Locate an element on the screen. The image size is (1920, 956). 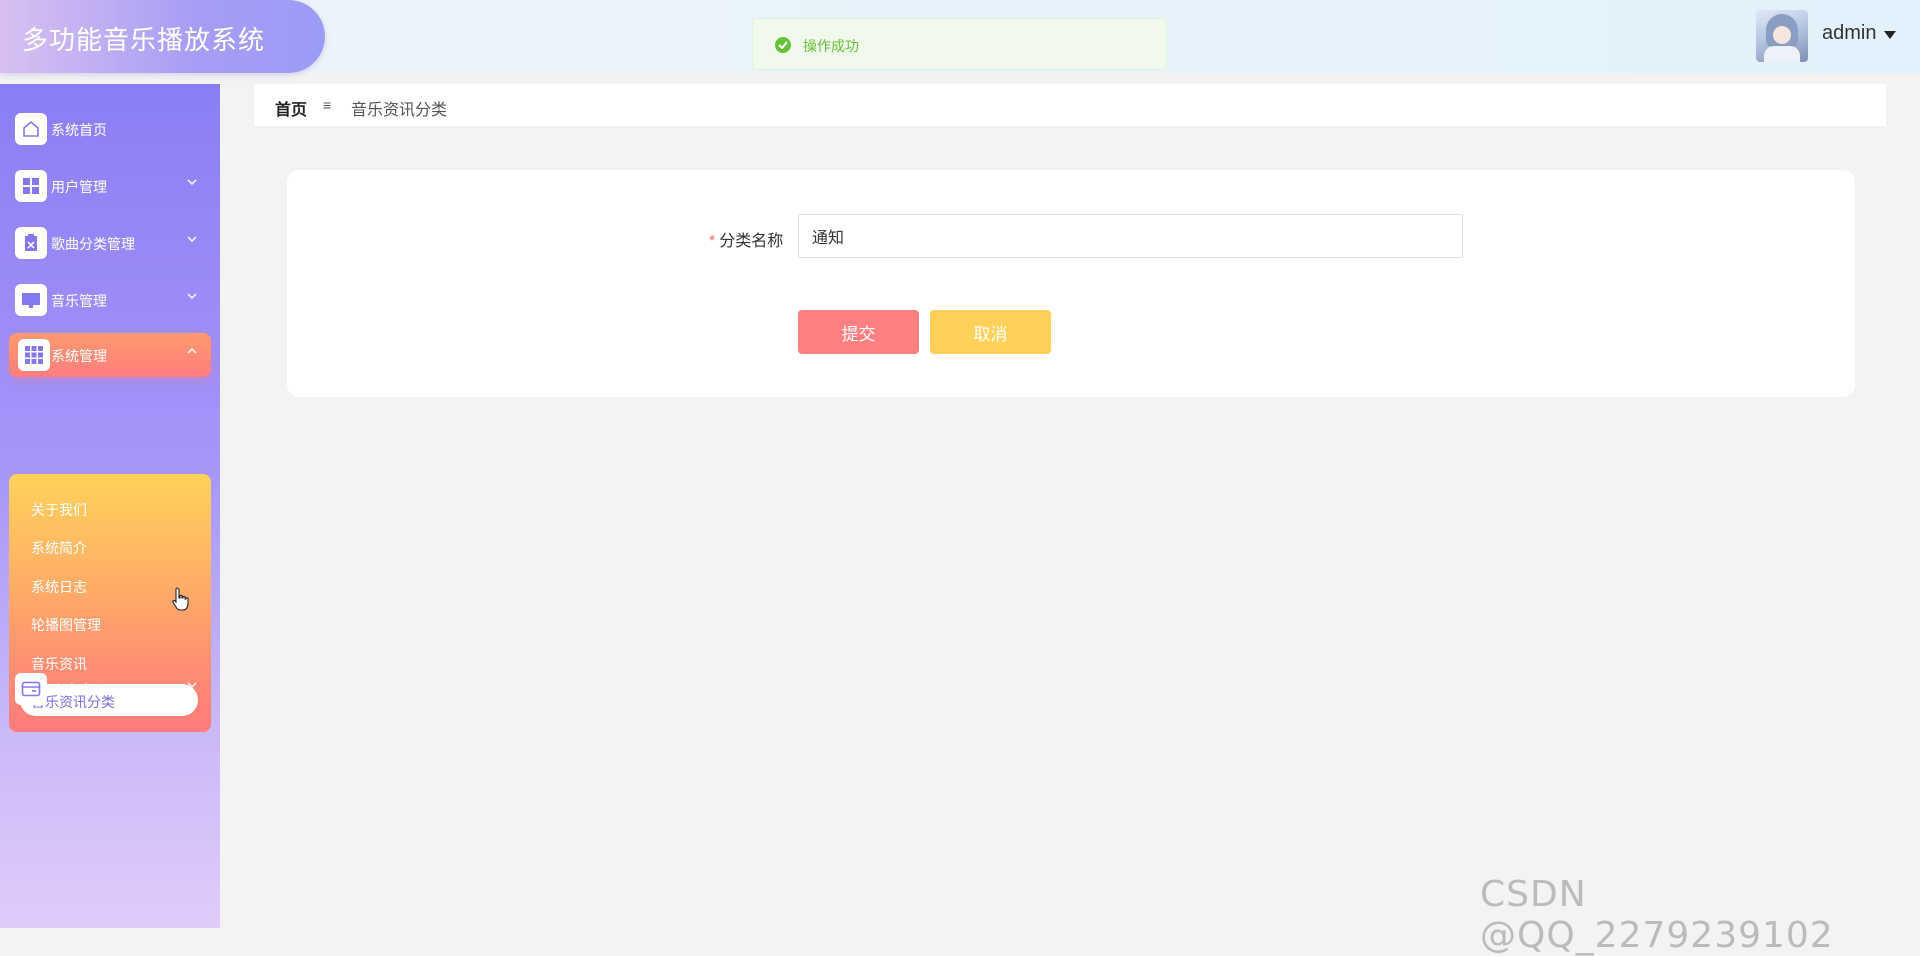
field-label-text: 分类名称 is located at coordinates (751, 241).